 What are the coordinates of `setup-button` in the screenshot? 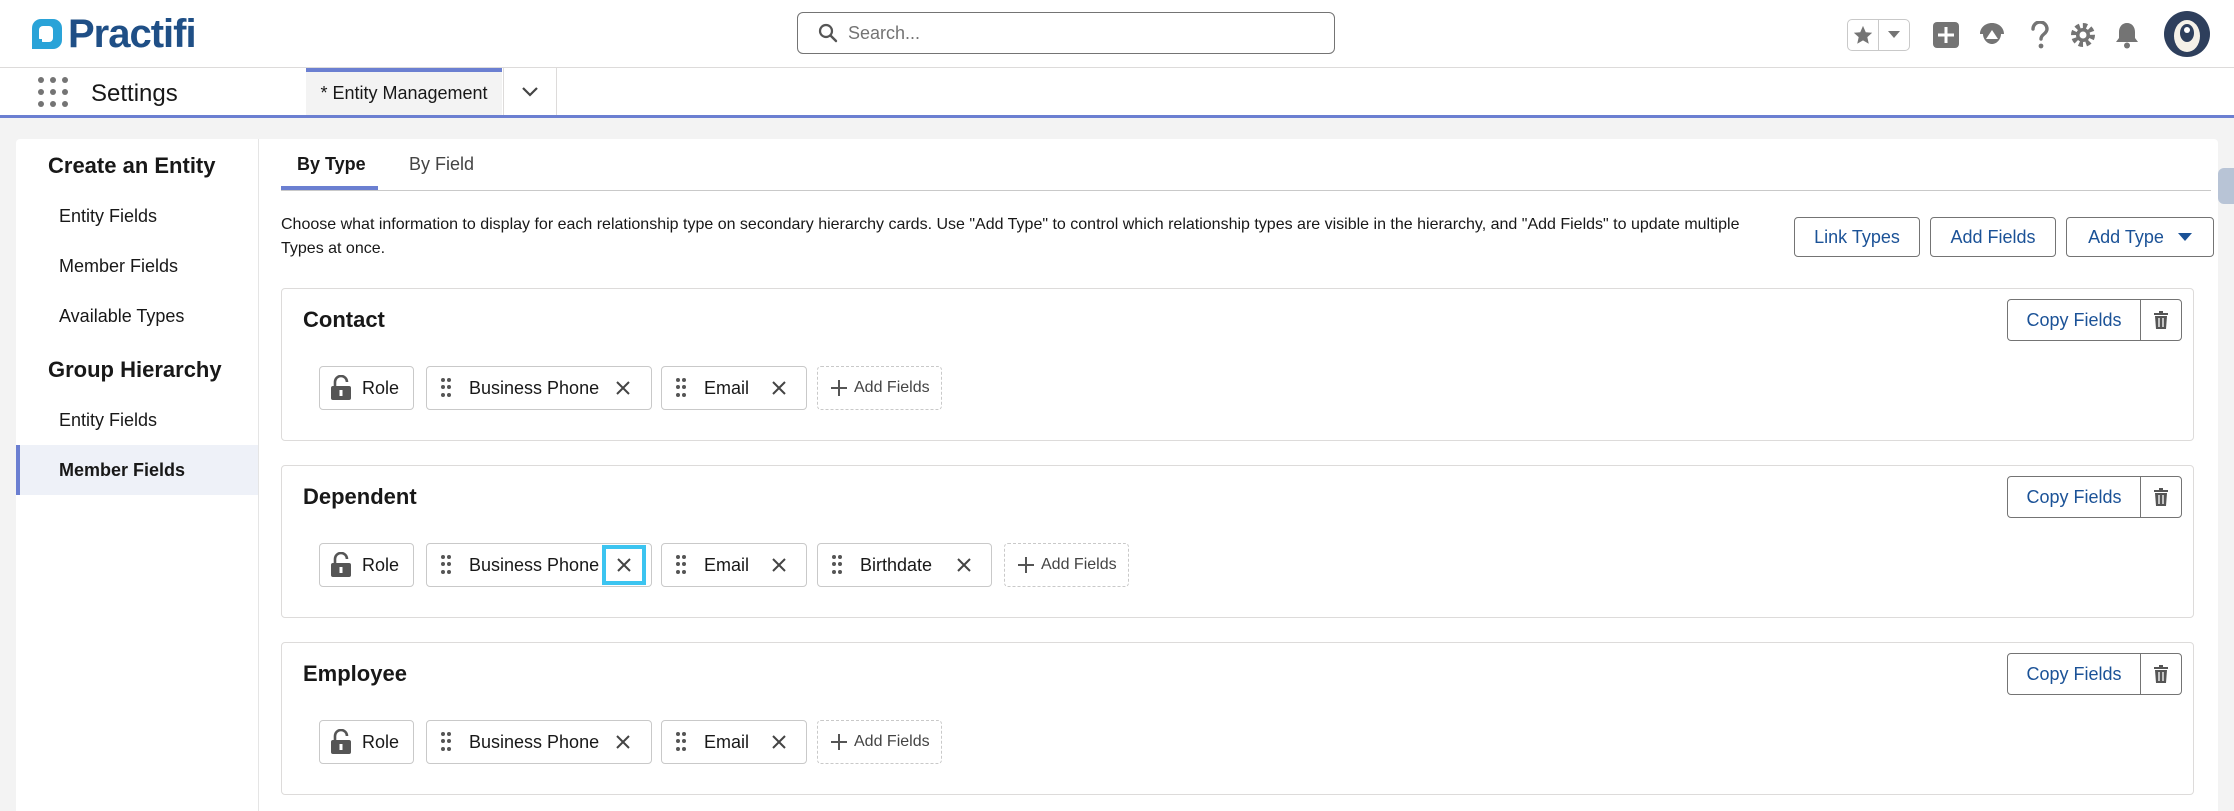 It's located at (2083, 35).